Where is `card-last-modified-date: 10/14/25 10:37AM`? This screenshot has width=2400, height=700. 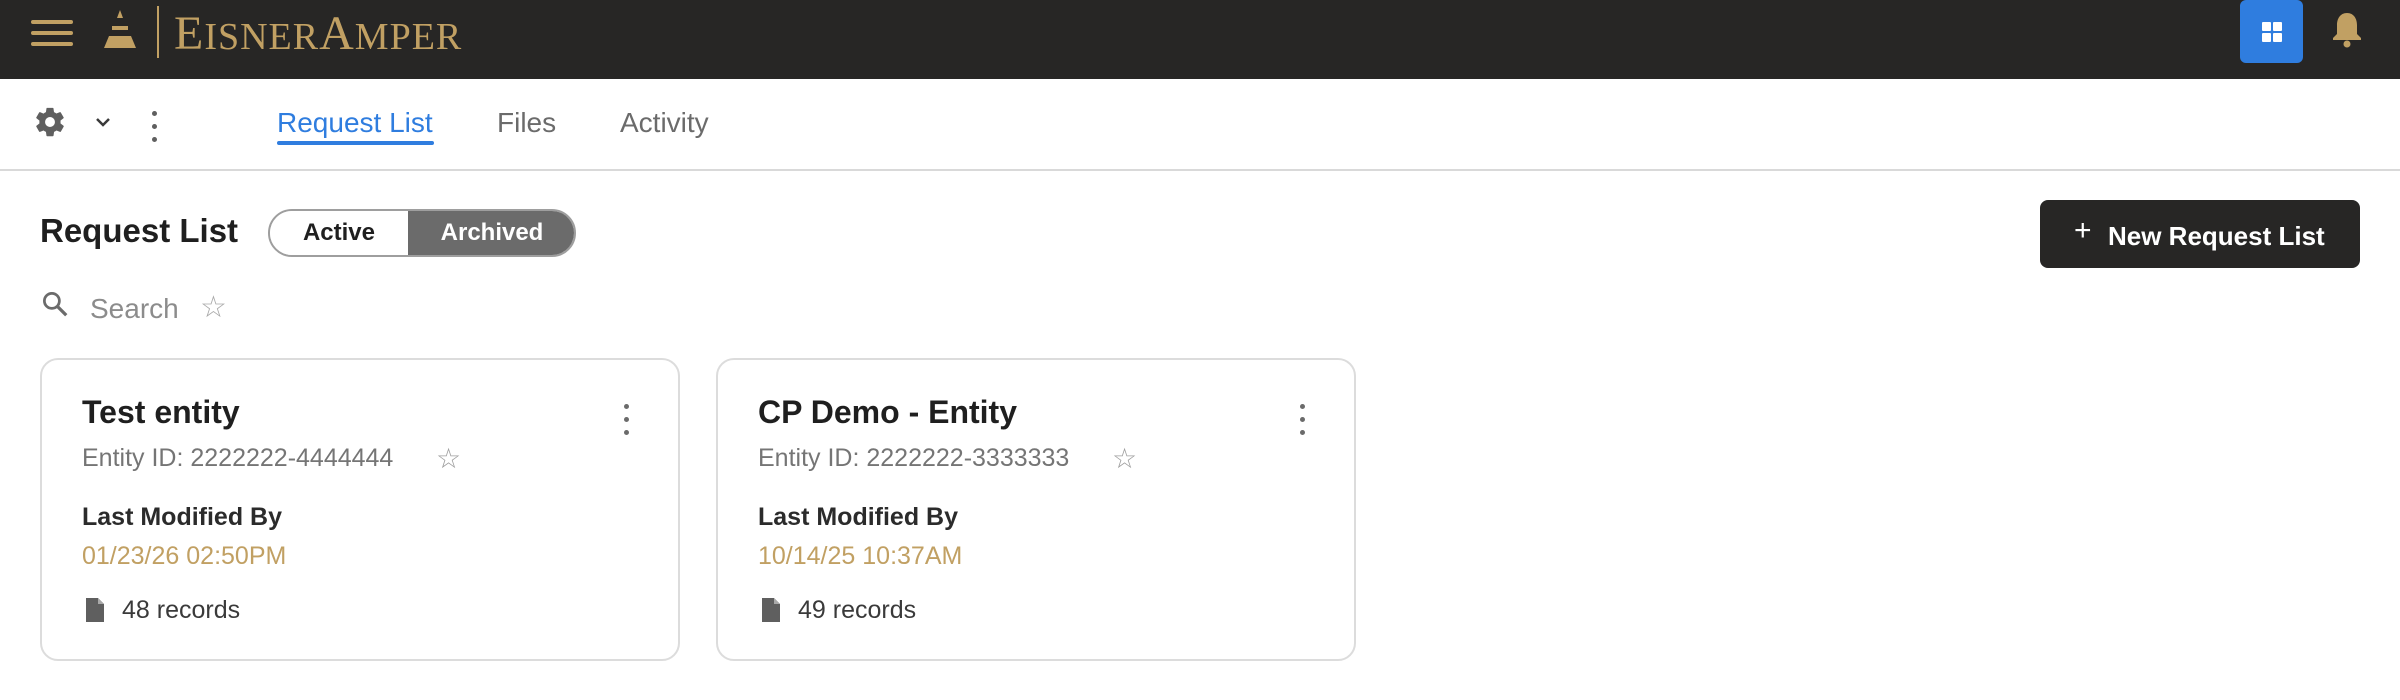 card-last-modified-date: 10/14/25 10:37AM is located at coordinates (860, 556).